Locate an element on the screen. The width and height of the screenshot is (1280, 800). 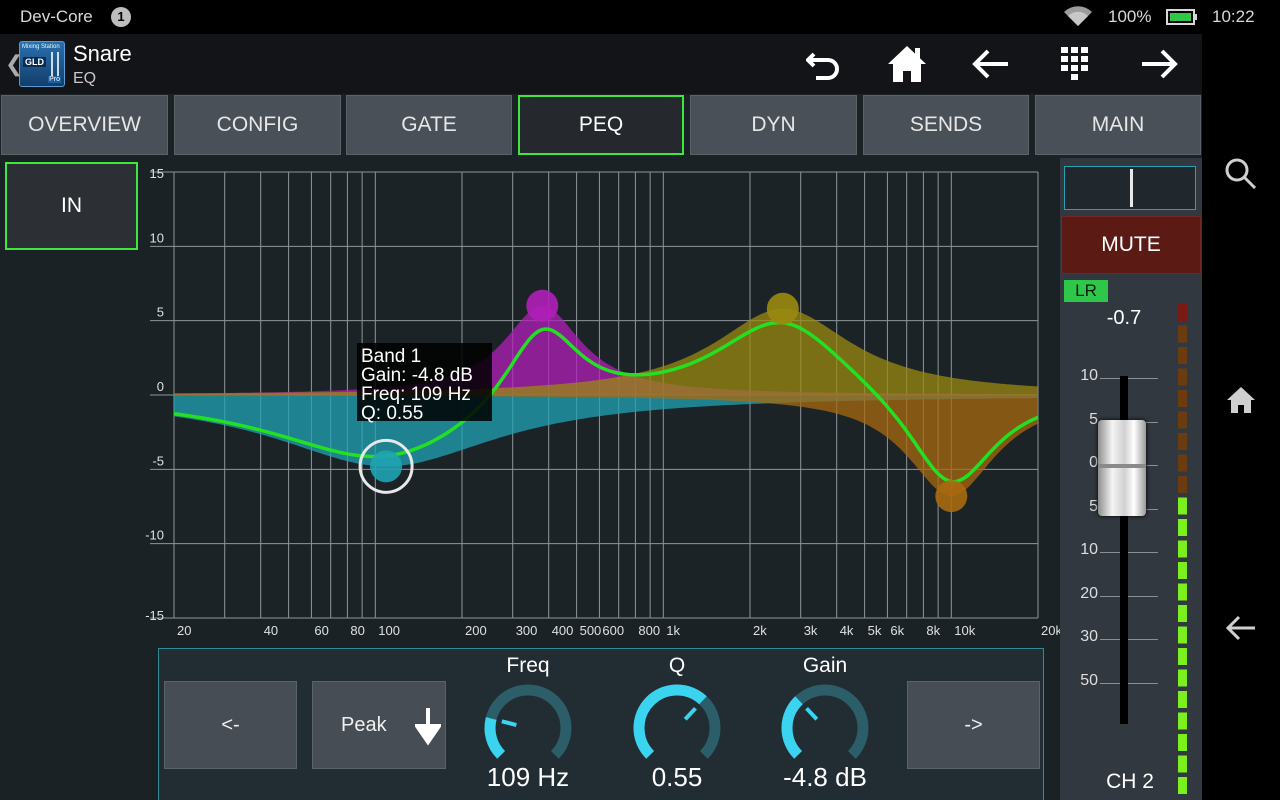
freq-axis-label: 20k is located at coordinates (1050, 630).